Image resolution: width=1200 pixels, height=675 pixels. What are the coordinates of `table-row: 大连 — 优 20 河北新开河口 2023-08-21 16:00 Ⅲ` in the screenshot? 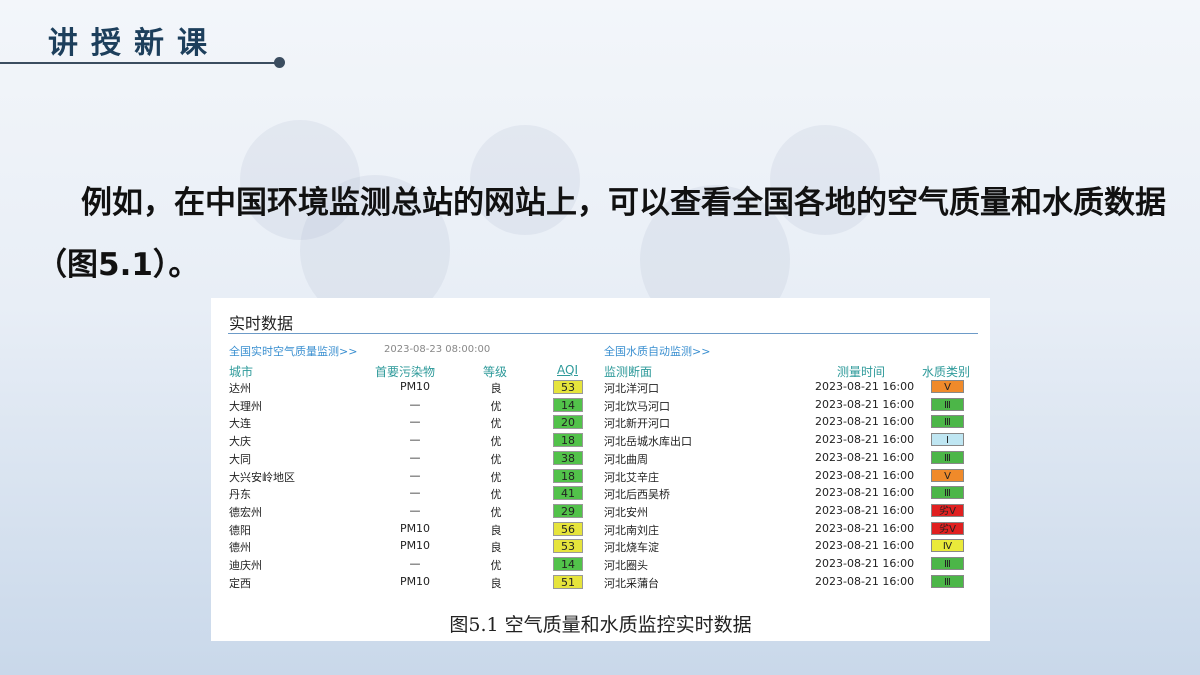 It's located at (600, 422).